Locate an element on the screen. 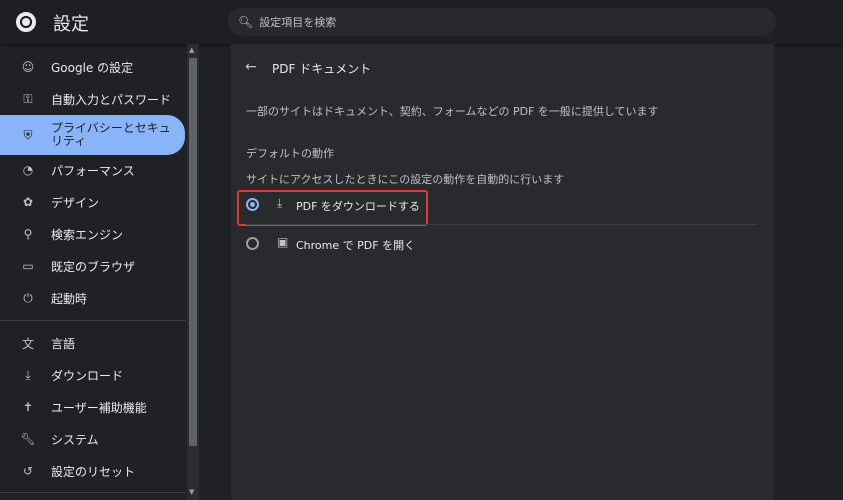 The image size is (843, 500). sidebar-item-language: 文 言語 is located at coordinates (92, 343).